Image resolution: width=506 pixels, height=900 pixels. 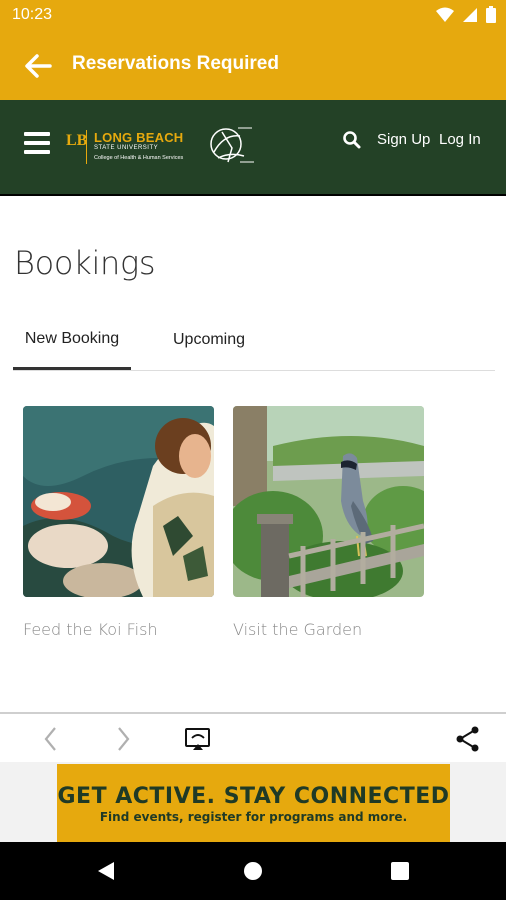 I want to click on back-button, so click(x=38, y=66).